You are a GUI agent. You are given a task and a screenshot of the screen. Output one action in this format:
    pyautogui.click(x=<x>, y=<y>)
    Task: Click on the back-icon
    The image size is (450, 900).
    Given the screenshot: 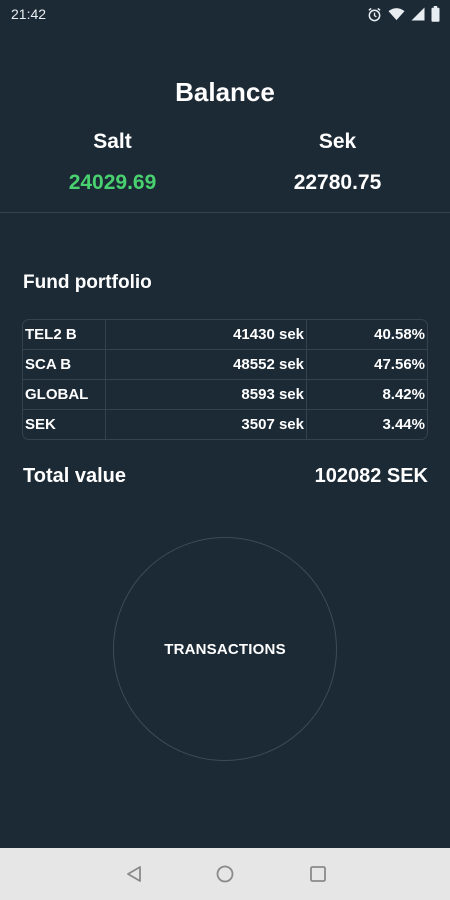 What is the action you would take?
    pyautogui.click(x=134, y=874)
    